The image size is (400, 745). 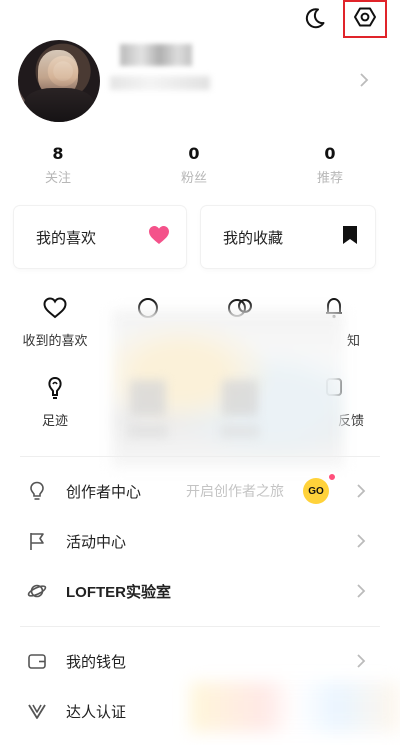 What do you see at coordinates (330, 164) in the screenshot?
I see `stat-recommend: 0 推荐` at bounding box center [330, 164].